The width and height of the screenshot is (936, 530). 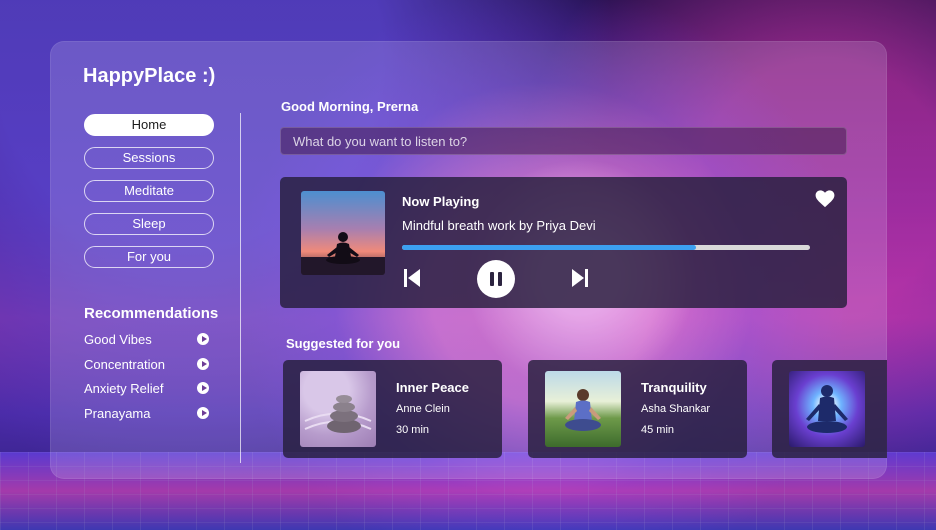 What do you see at coordinates (350, 106) in the screenshot?
I see `greeting-text: Good Morning, Prerna` at bounding box center [350, 106].